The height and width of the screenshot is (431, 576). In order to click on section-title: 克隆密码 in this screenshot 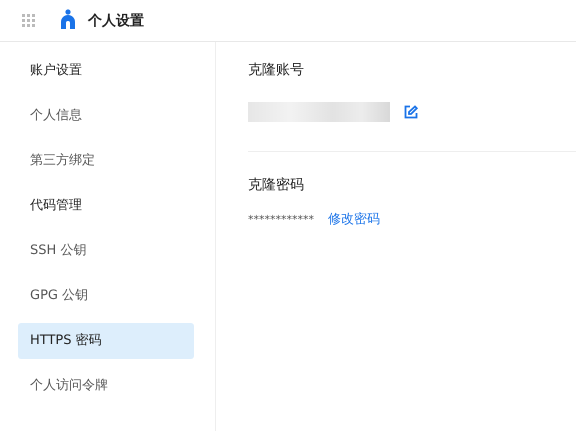, I will do `click(276, 185)`.